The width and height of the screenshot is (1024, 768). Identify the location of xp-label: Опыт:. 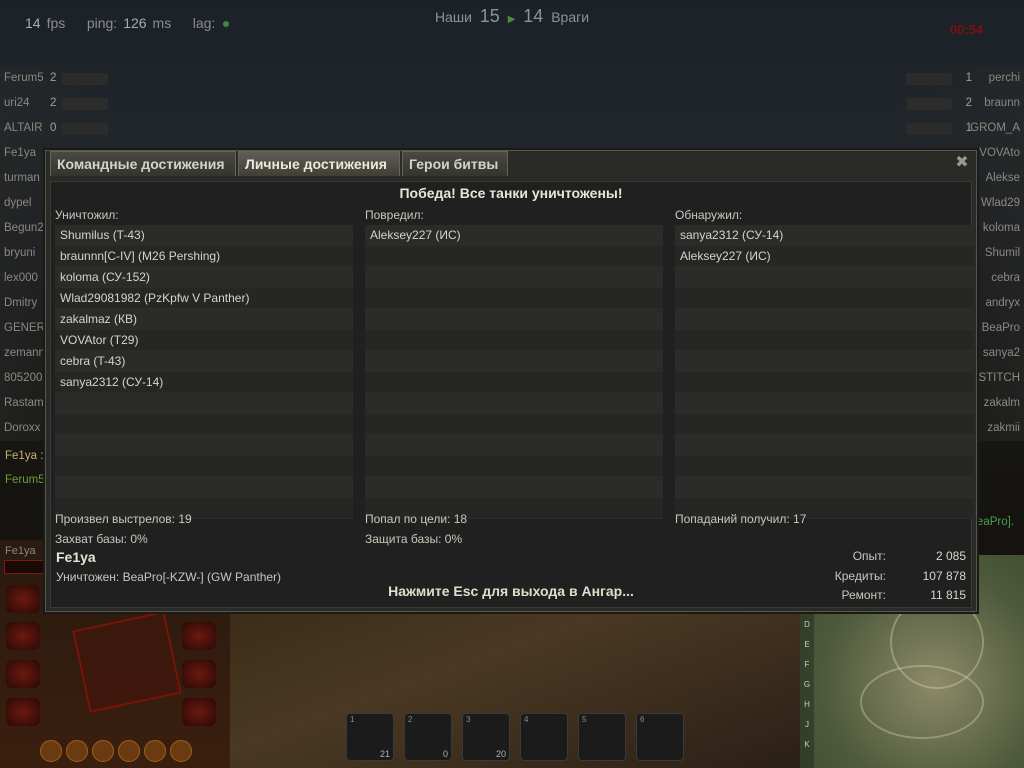
(869, 556).